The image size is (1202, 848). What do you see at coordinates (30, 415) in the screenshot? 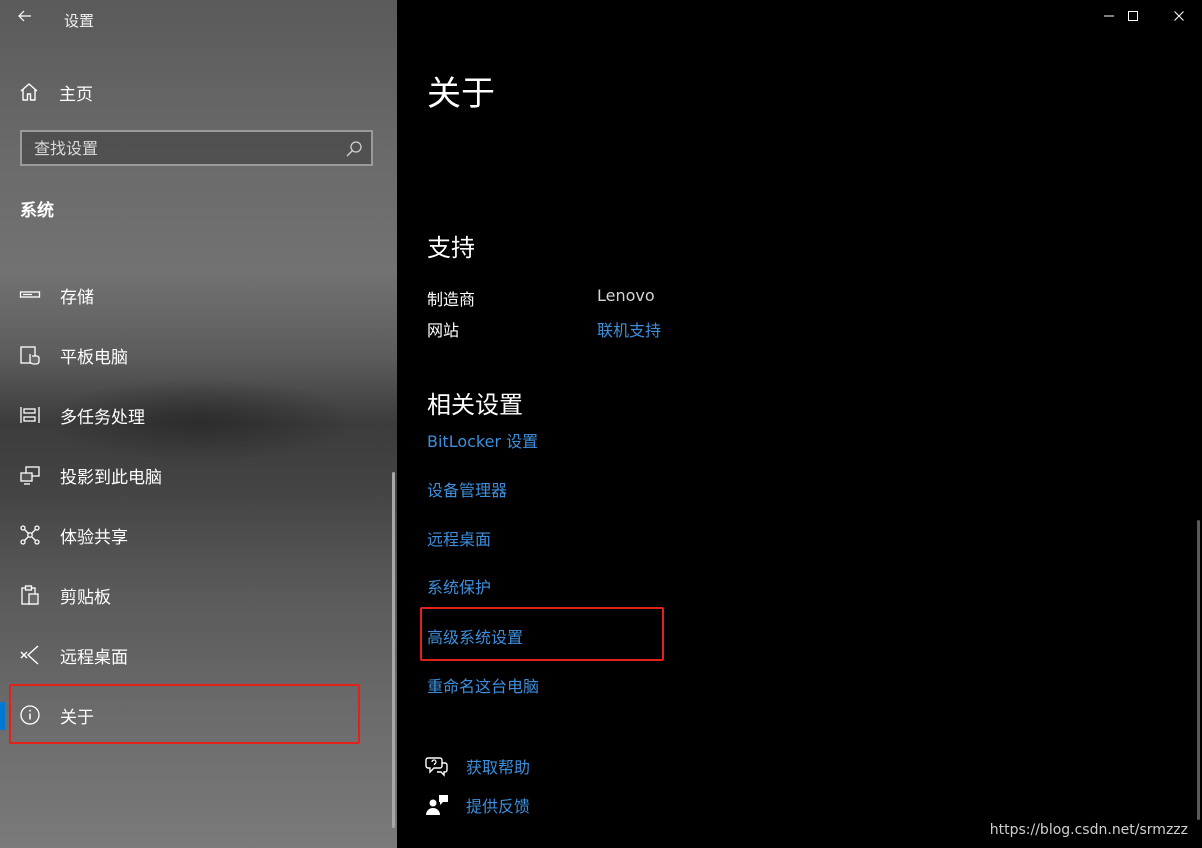
I see `multitasking-icon` at bounding box center [30, 415].